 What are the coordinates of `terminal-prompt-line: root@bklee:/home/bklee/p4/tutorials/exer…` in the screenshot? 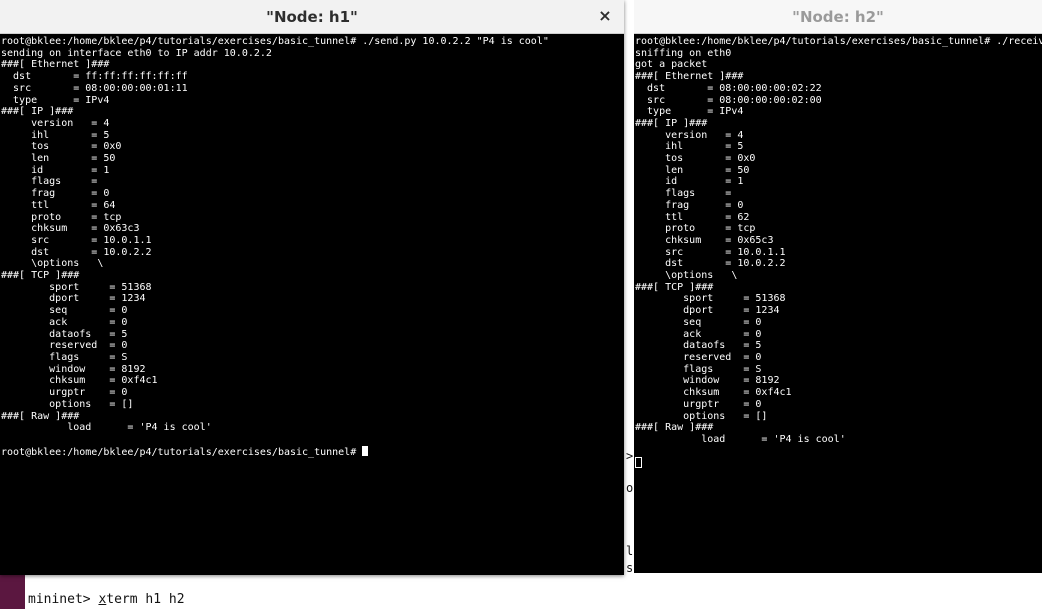 It's located at (275, 452).